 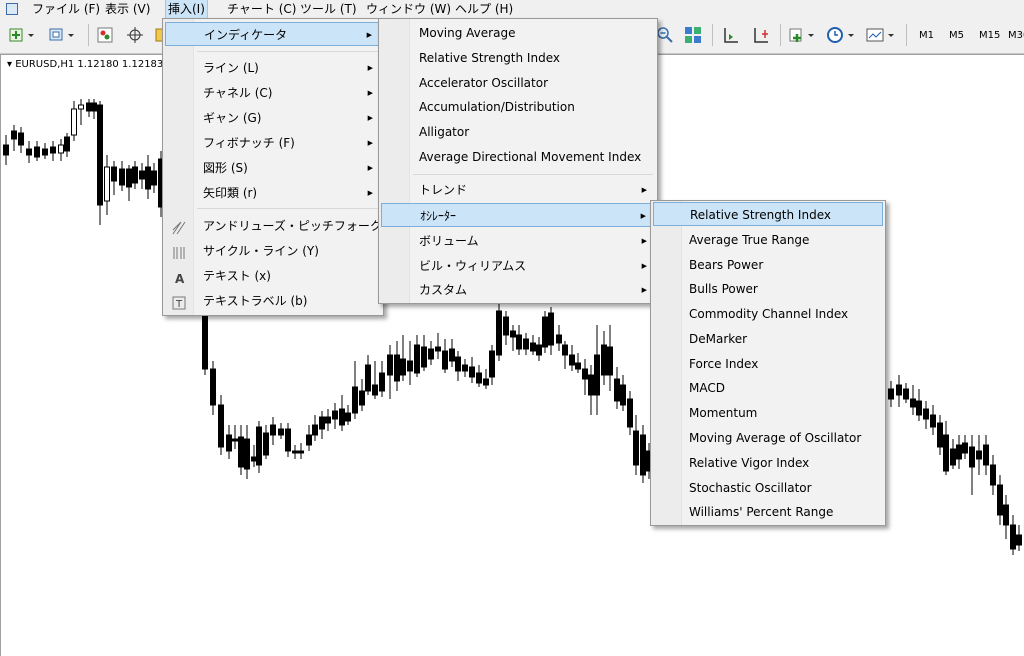 I want to click on profiles-icon, so click(x=63, y=35).